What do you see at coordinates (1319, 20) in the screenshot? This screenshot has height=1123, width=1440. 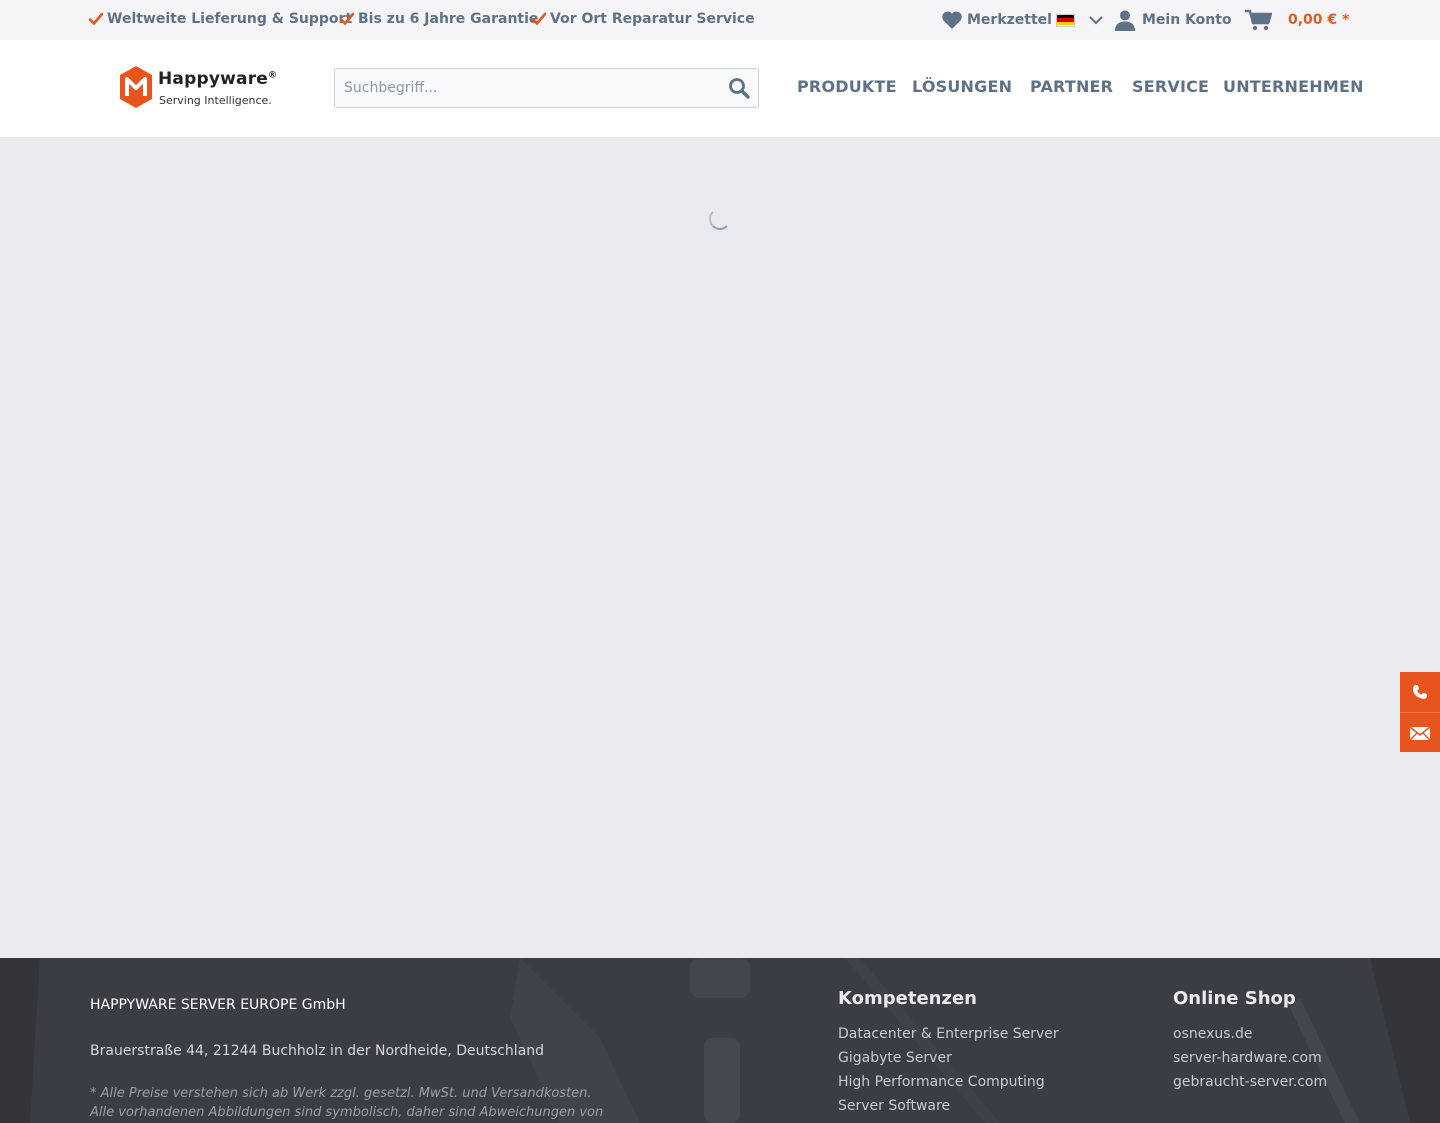 I see `cart-total: 0,00 € *` at bounding box center [1319, 20].